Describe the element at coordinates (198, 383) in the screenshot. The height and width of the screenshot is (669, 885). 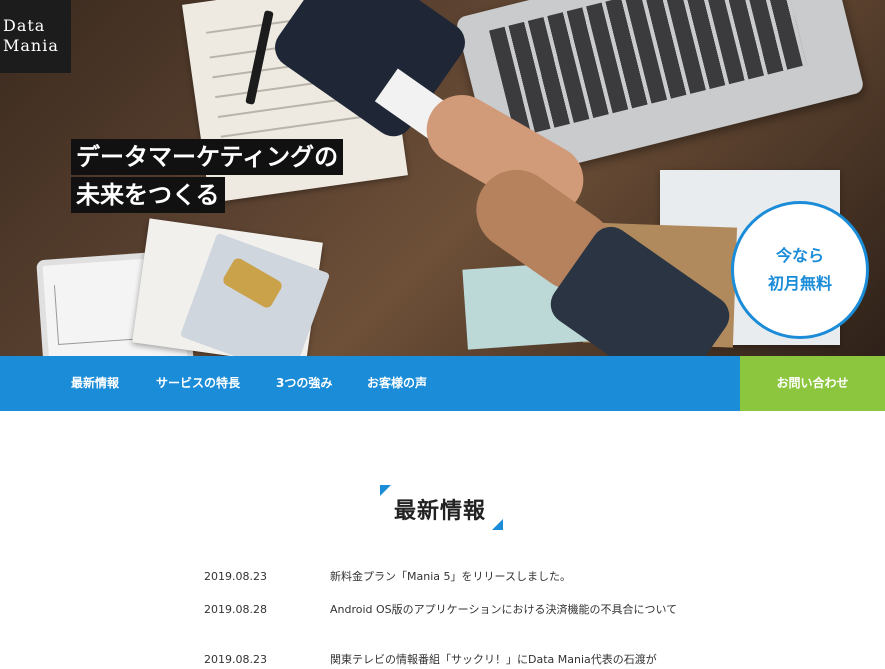
I see `nav-item-features: サービスの特長` at that location.